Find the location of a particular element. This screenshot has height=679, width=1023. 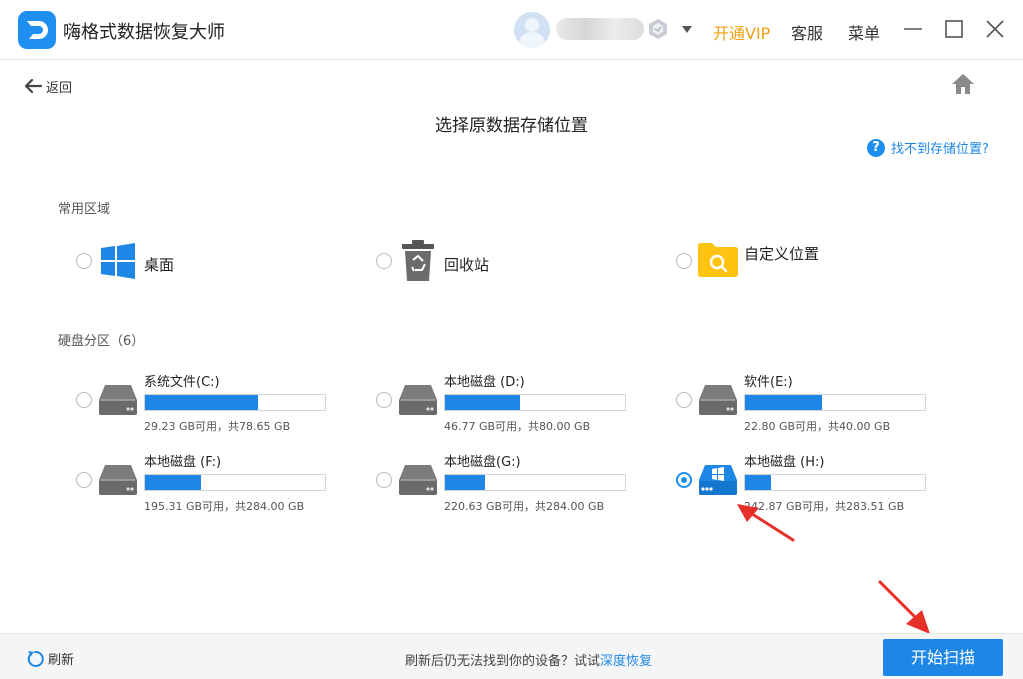

recycle-bin-radio is located at coordinates (384, 261).